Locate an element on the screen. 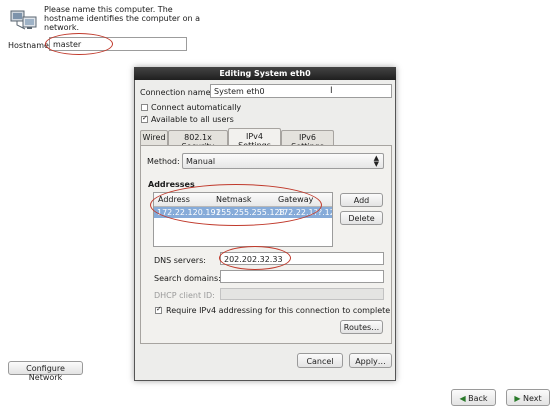 Image resolution: width=554 pixels, height=413 pixels. hostname-annotation-circle is located at coordinates (79, 44).